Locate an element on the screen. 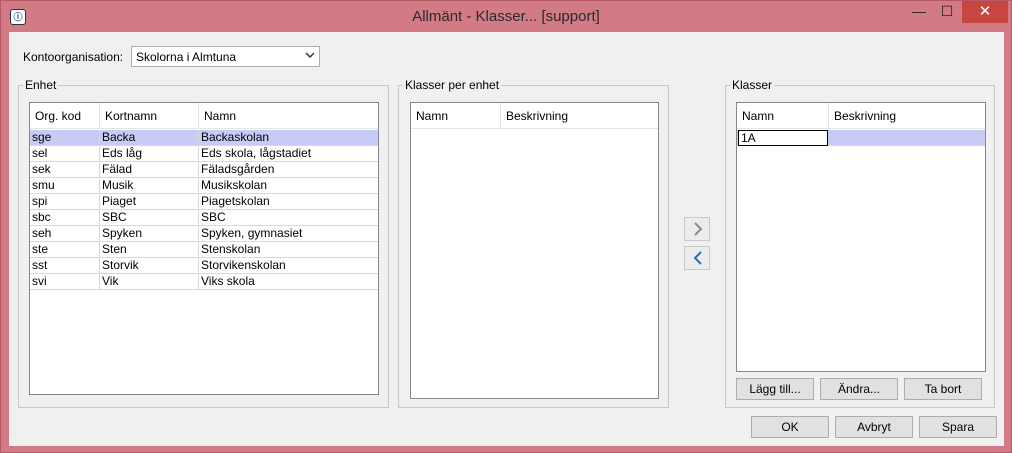 Image resolution: width=1012 pixels, height=453 pixels. minimize-button: — is located at coordinates (919, 12).